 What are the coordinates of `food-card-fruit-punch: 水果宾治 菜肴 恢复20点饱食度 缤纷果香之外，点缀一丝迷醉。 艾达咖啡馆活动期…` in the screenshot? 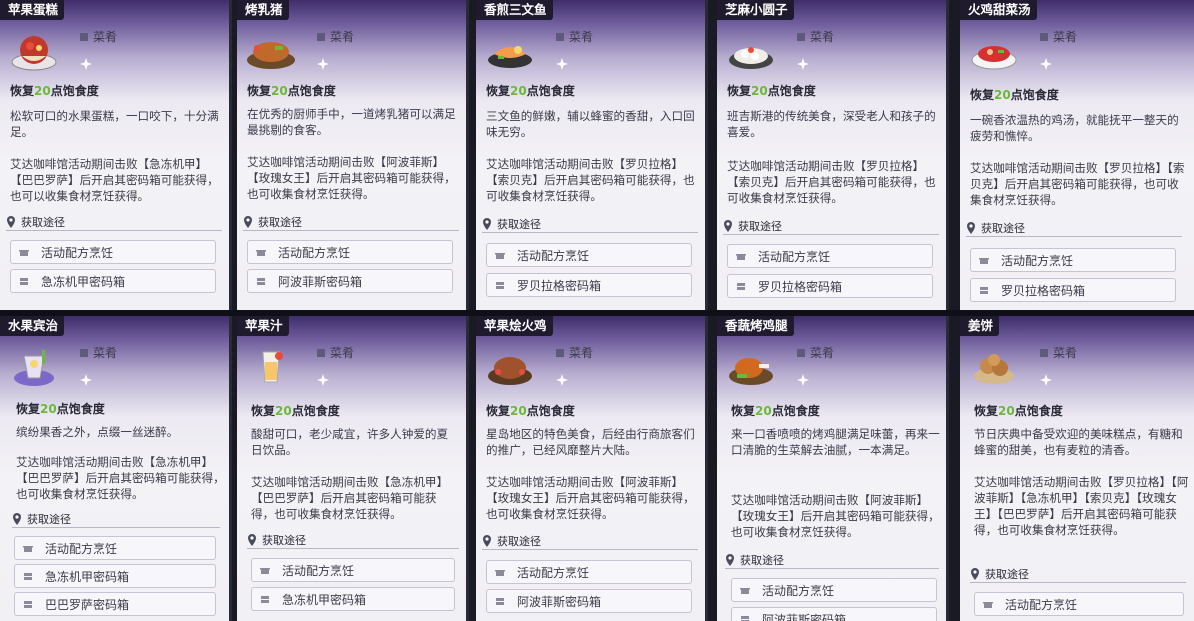 It's located at (116, 468).